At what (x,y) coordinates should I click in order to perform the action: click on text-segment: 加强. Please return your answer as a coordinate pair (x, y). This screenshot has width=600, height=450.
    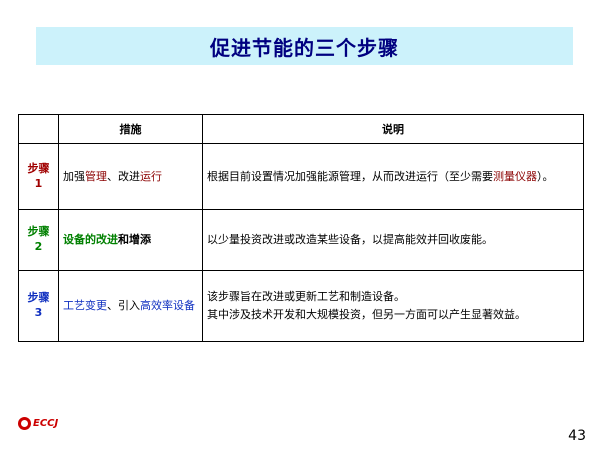
    Looking at the image, I should click on (74, 176).